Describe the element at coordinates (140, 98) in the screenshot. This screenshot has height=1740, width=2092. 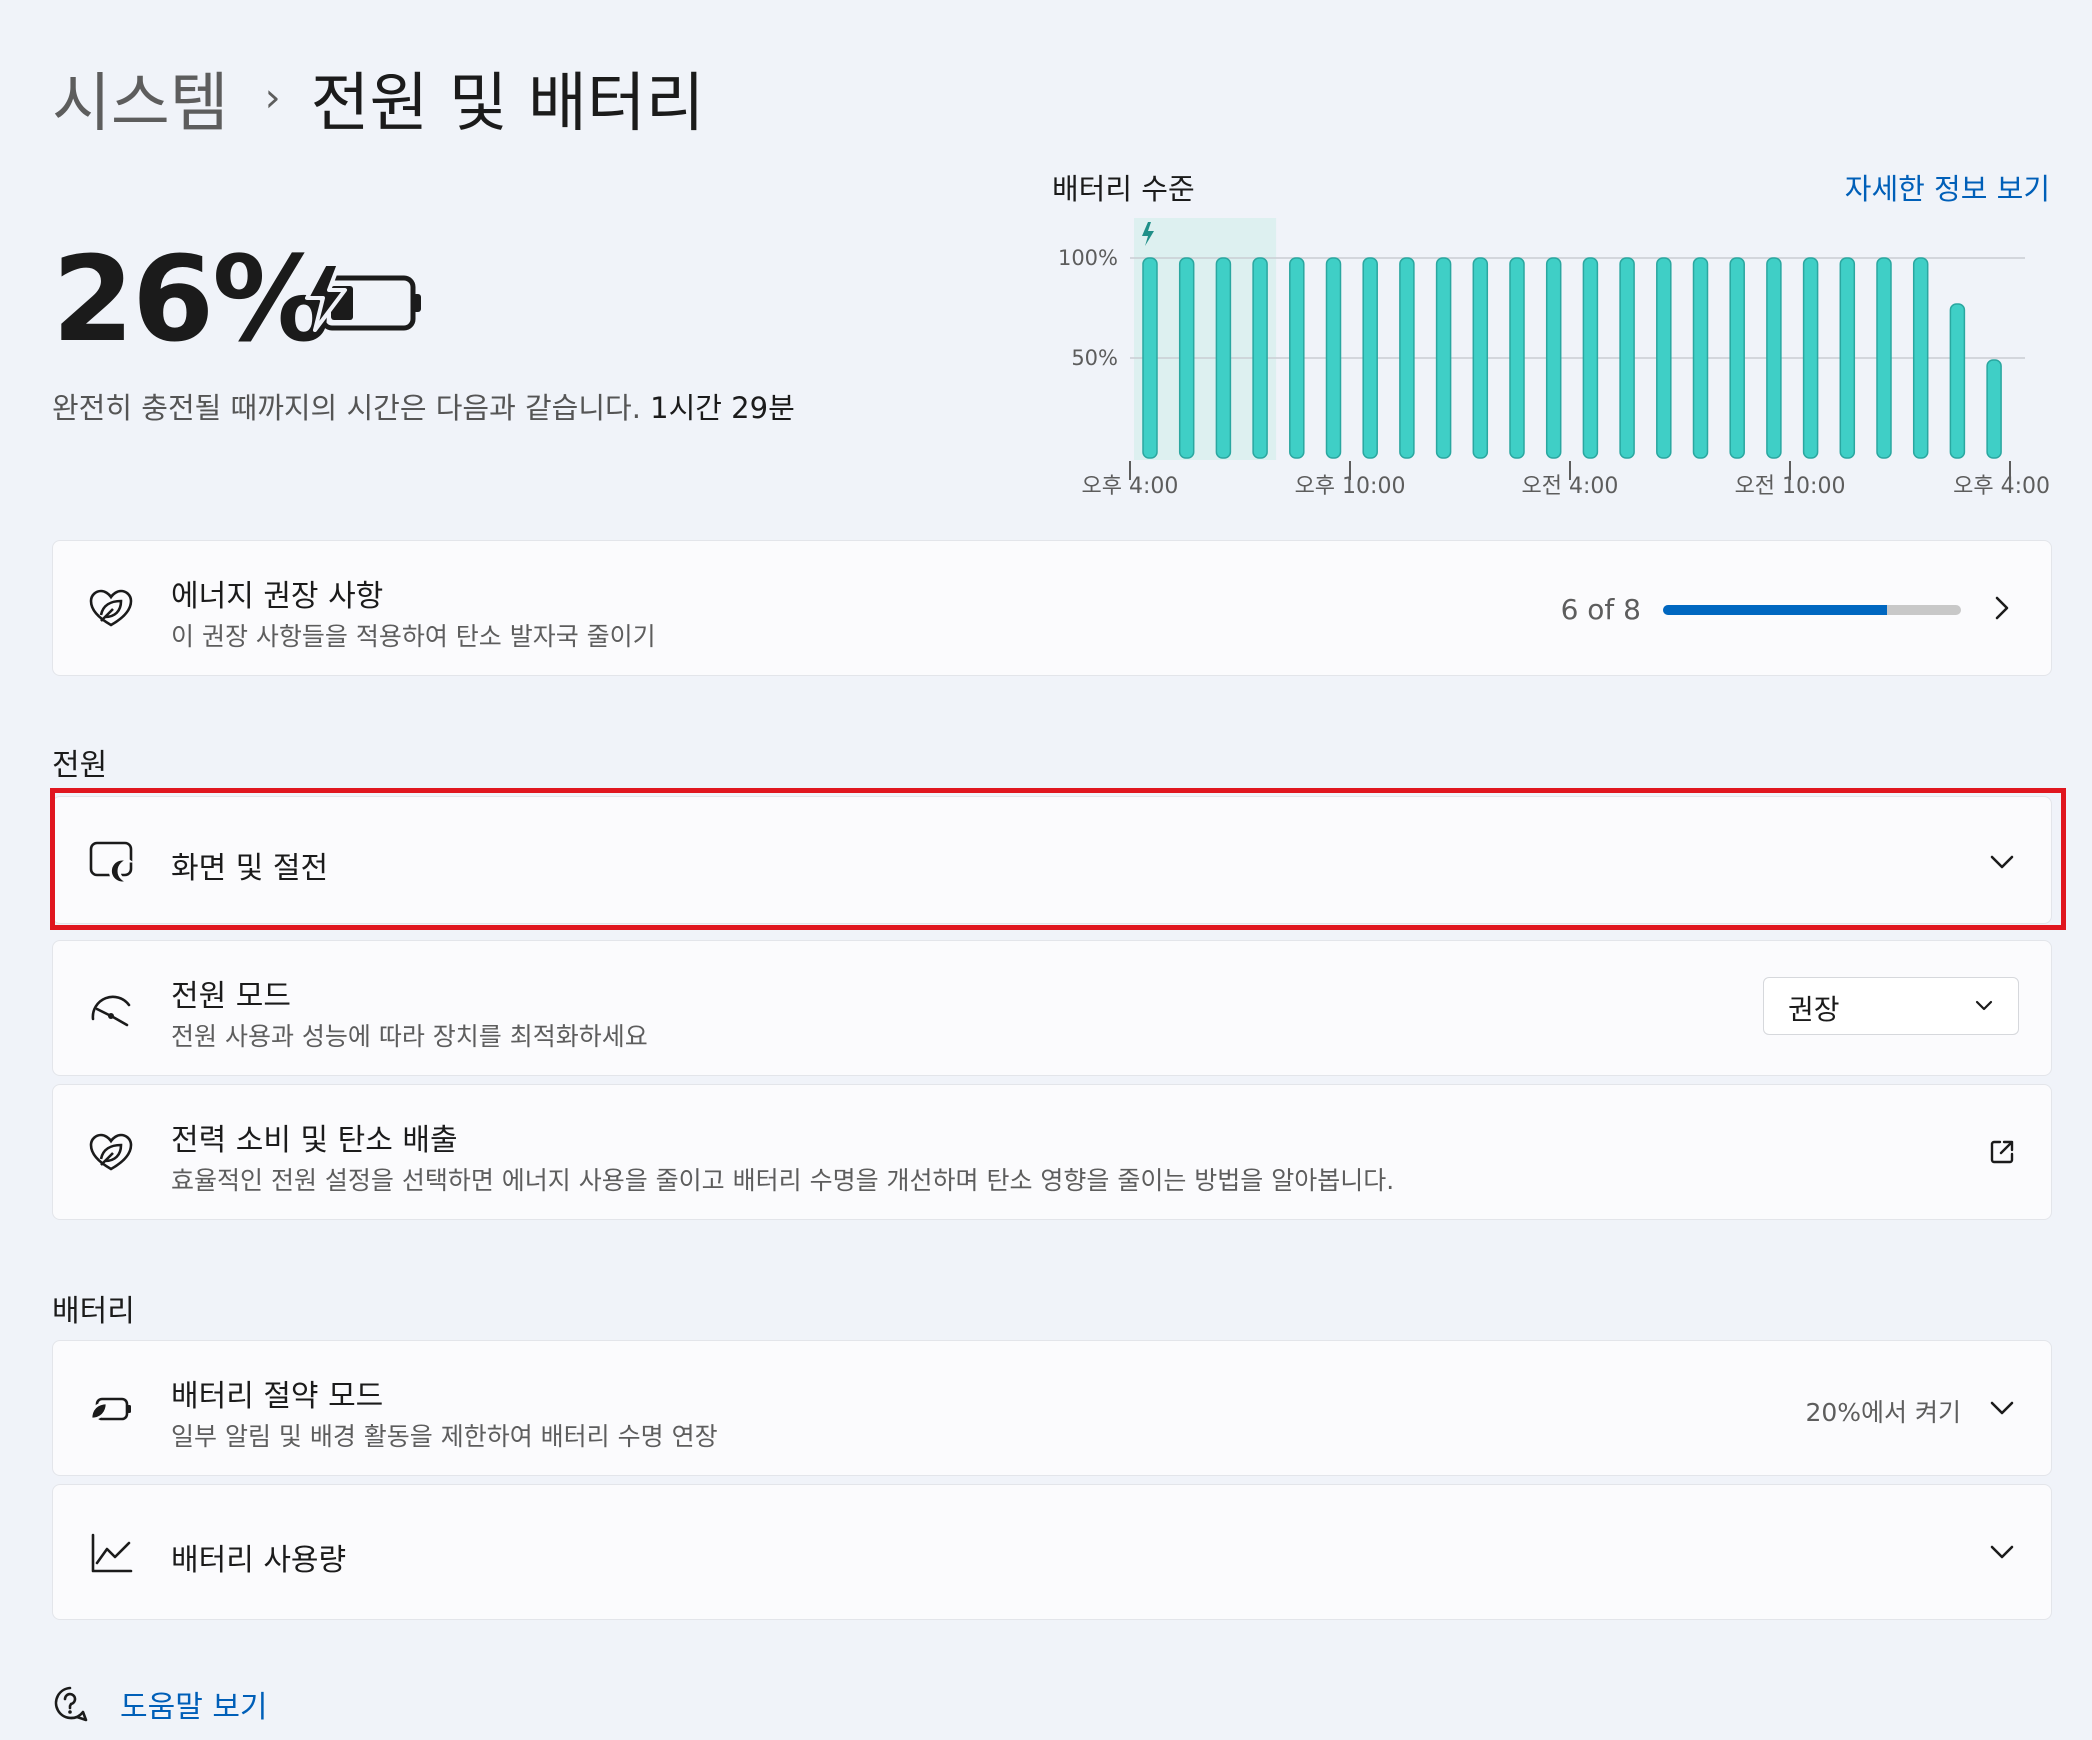
I see `breadcrumb-system-link: 시스템` at that location.